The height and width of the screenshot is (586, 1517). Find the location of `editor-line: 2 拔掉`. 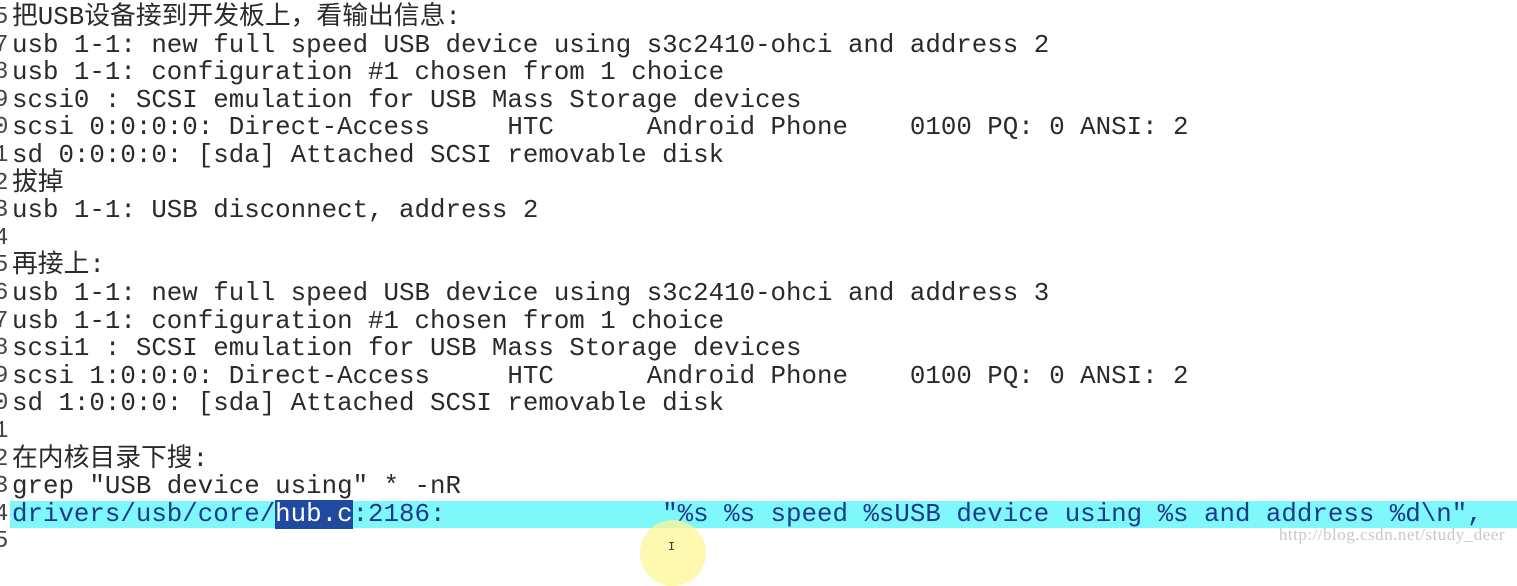

editor-line: 2 拔掉 is located at coordinates (758, 183).